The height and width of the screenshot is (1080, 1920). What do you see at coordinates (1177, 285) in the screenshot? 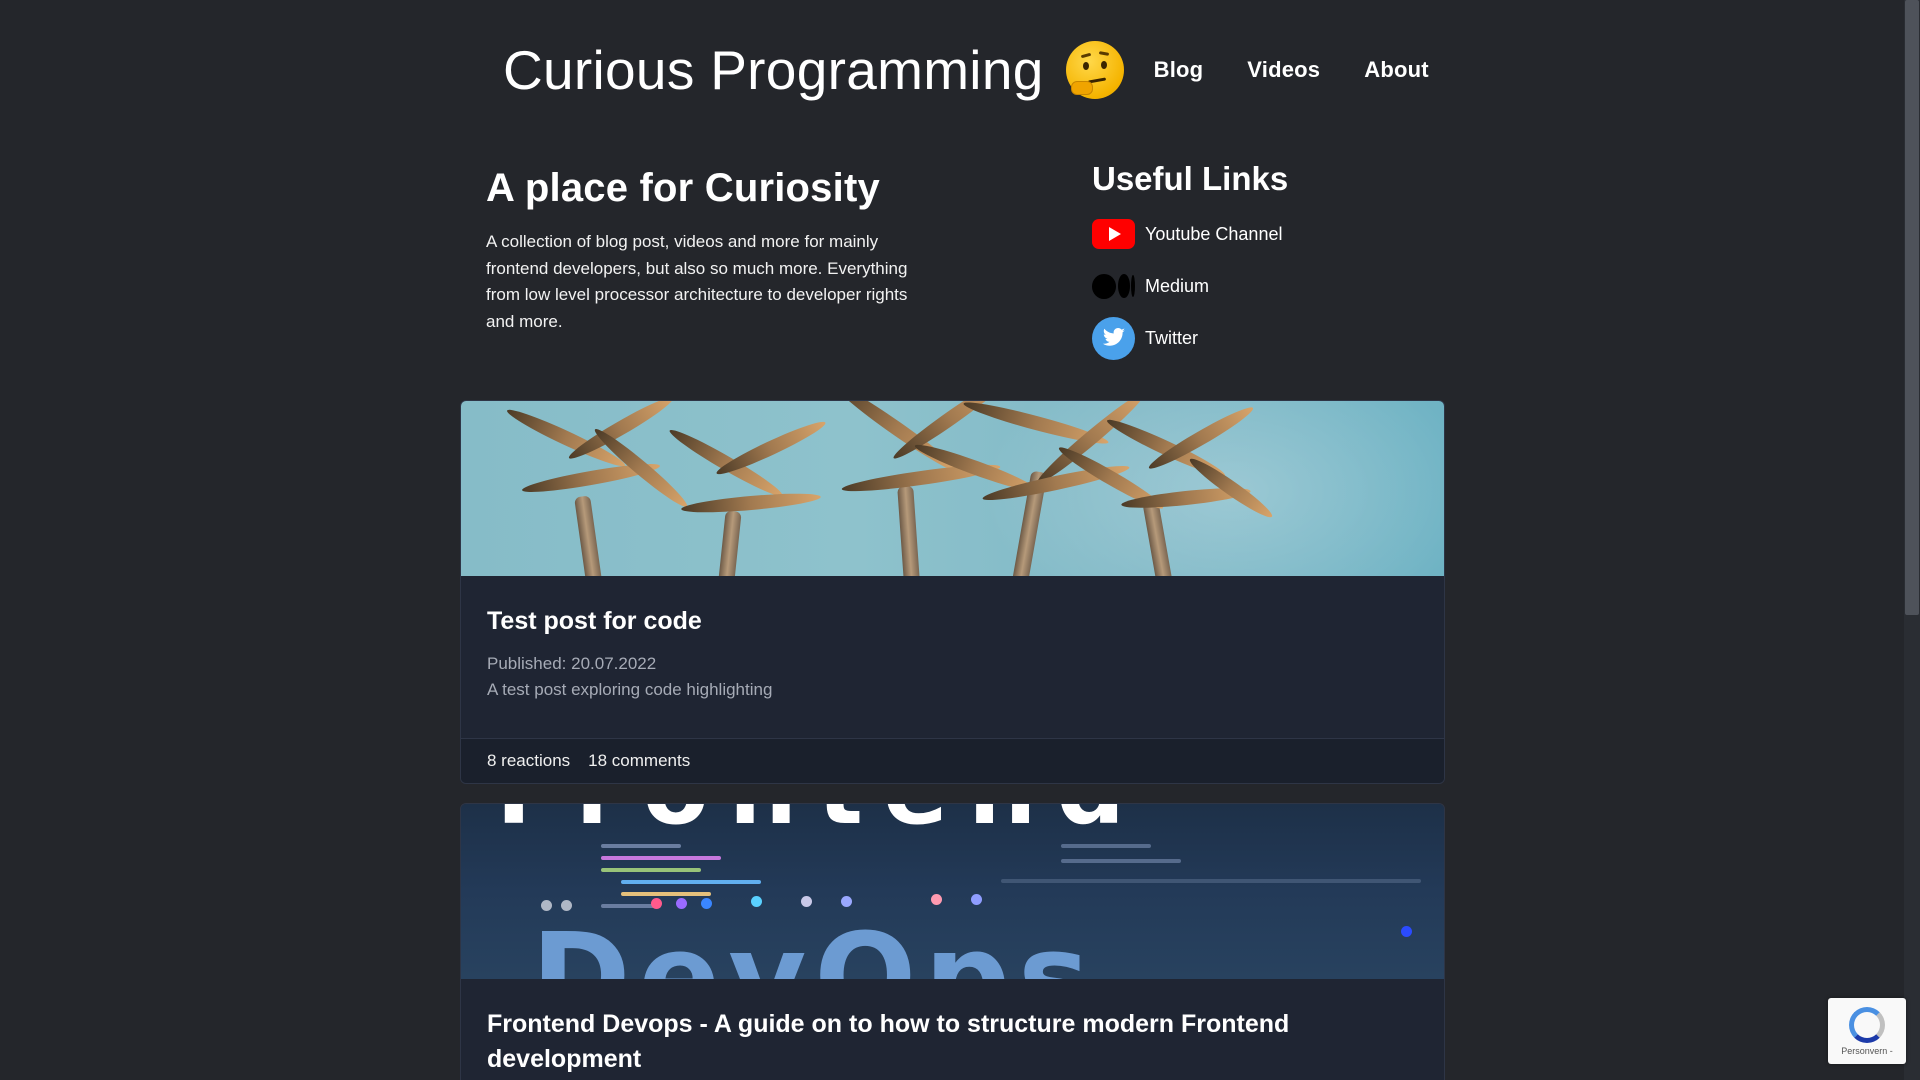
I see `medium-link-label: Medium` at bounding box center [1177, 285].